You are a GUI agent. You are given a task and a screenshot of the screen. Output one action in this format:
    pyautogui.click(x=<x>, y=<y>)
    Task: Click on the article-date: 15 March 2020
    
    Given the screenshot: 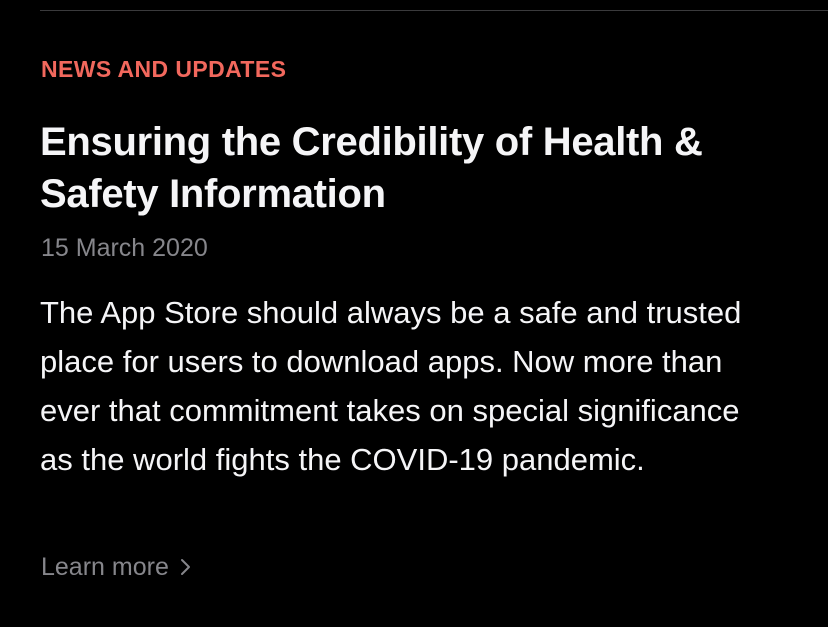 What is the action you would take?
    pyautogui.click(x=124, y=248)
    